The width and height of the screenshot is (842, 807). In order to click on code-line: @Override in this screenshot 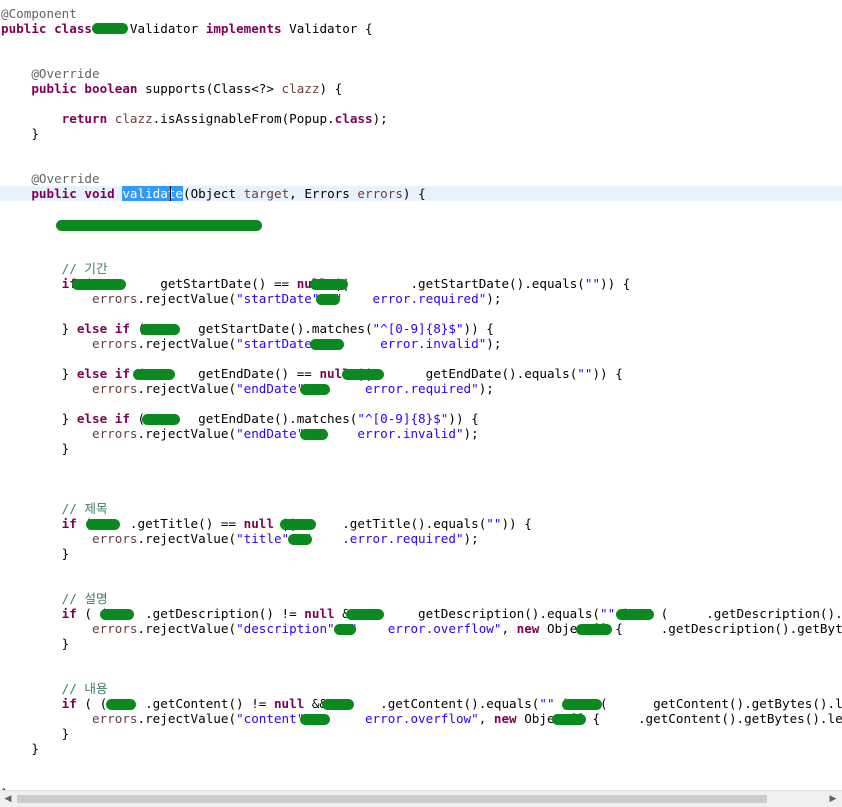, I will do `click(50, 178)`.